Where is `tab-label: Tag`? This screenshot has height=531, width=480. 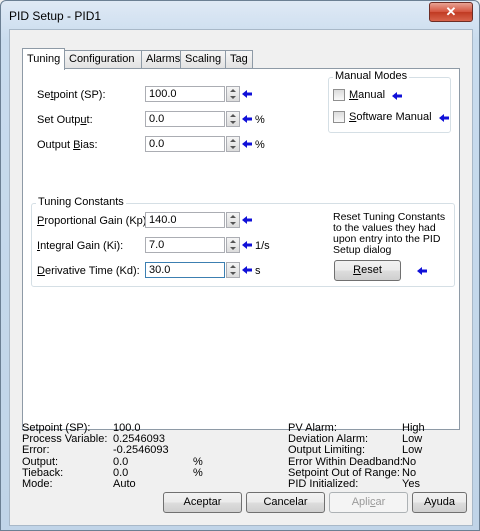 tab-label: Tag is located at coordinates (239, 59).